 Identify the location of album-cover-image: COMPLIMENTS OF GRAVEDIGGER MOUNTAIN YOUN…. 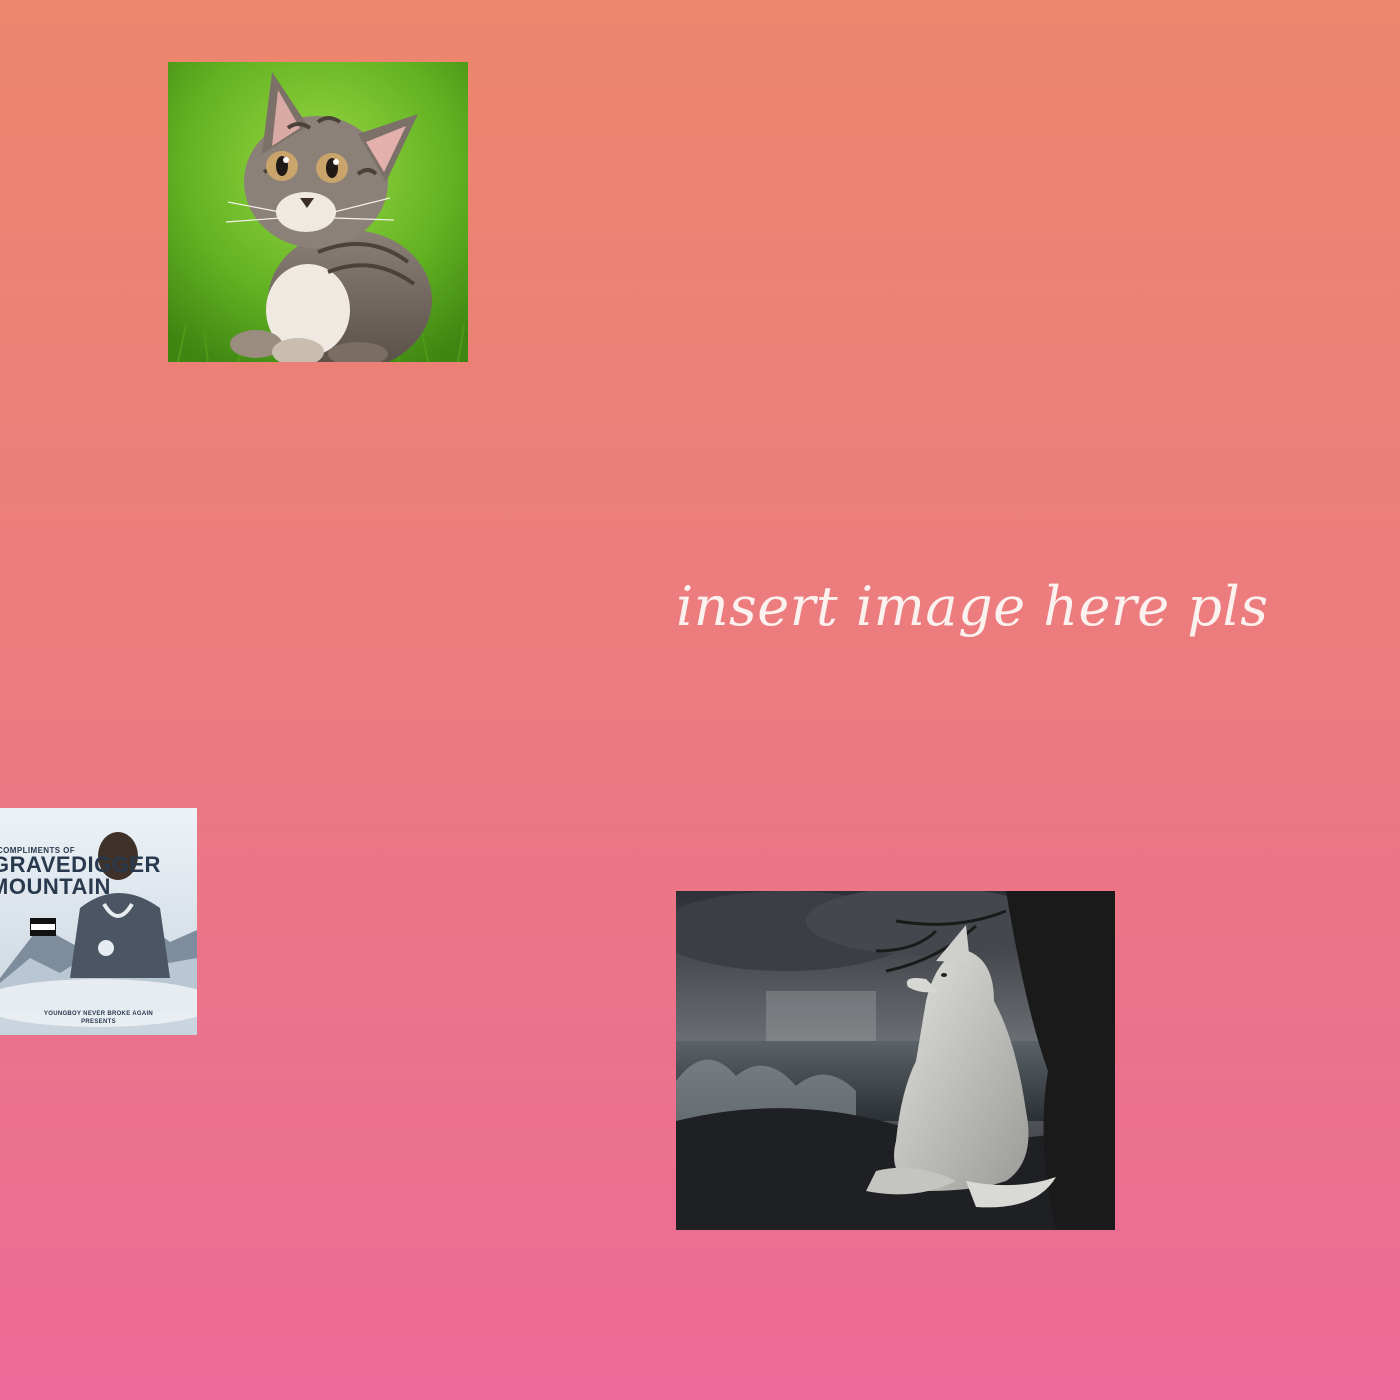
(98, 921).